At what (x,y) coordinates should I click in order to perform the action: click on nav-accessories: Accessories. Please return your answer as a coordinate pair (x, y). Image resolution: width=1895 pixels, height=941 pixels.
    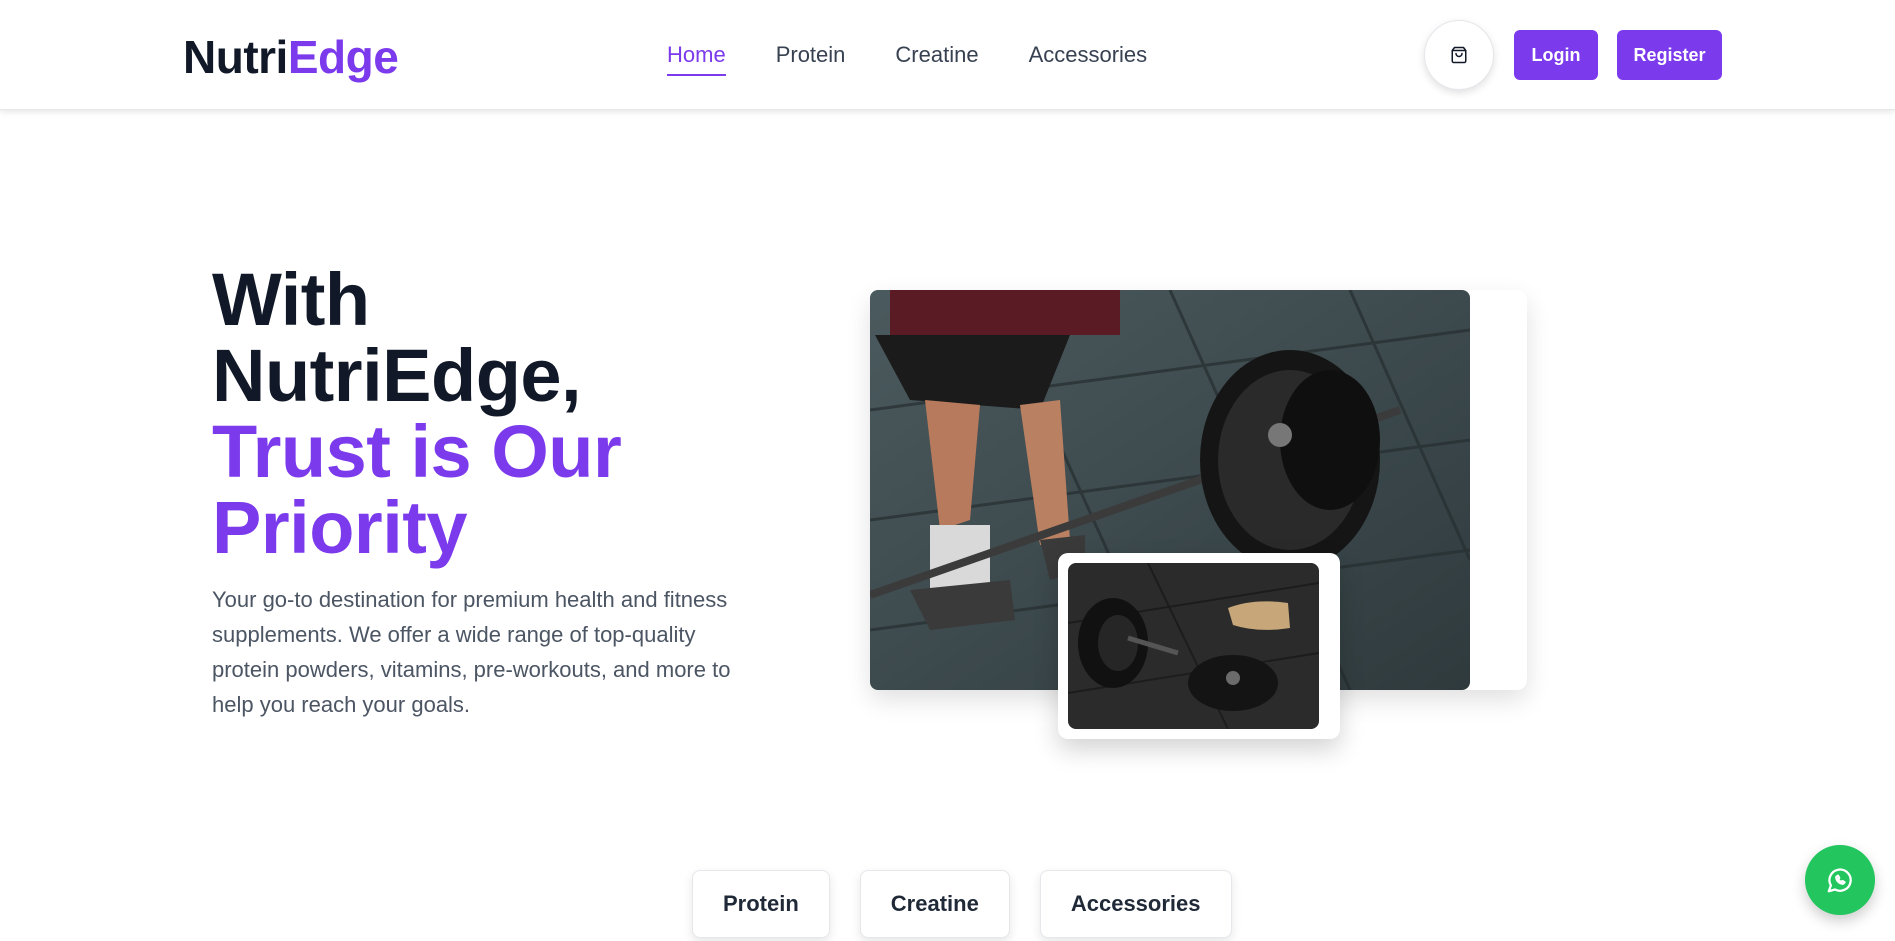
    Looking at the image, I should click on (1088, 59).